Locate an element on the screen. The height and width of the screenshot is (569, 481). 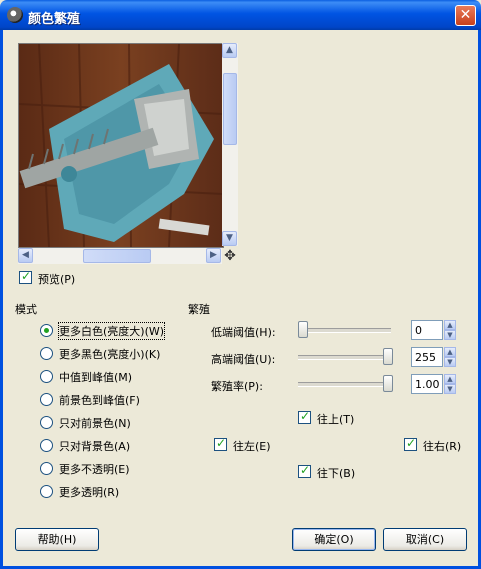
scroll-left-button: ◀ is located at coordinates (25, 255).